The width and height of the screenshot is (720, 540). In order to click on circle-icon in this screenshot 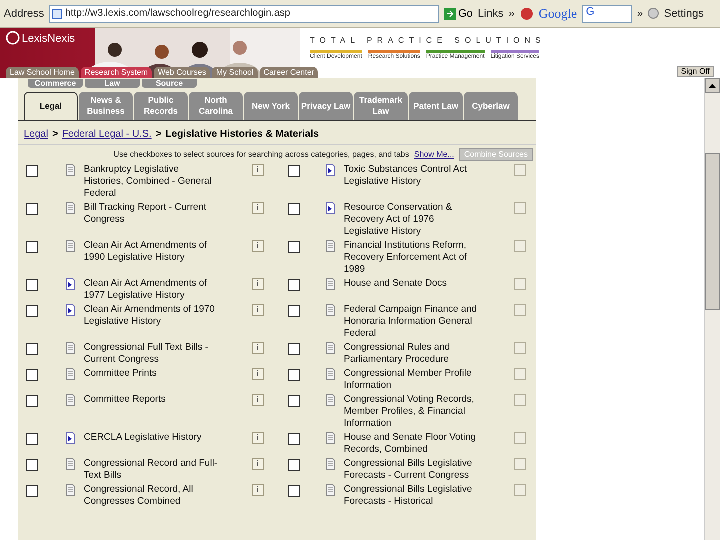, I will do `click(654, 13)`.